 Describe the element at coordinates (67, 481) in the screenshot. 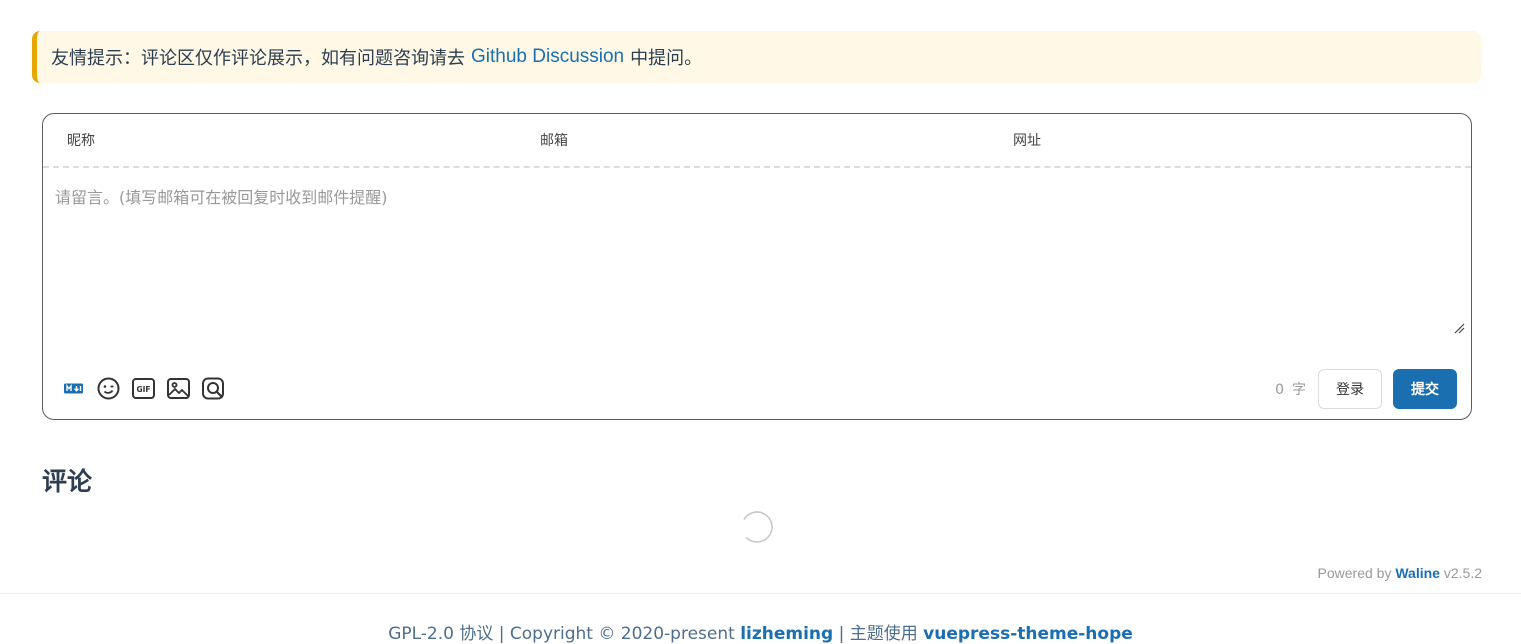

I see `comments-title: 评论` at that location.